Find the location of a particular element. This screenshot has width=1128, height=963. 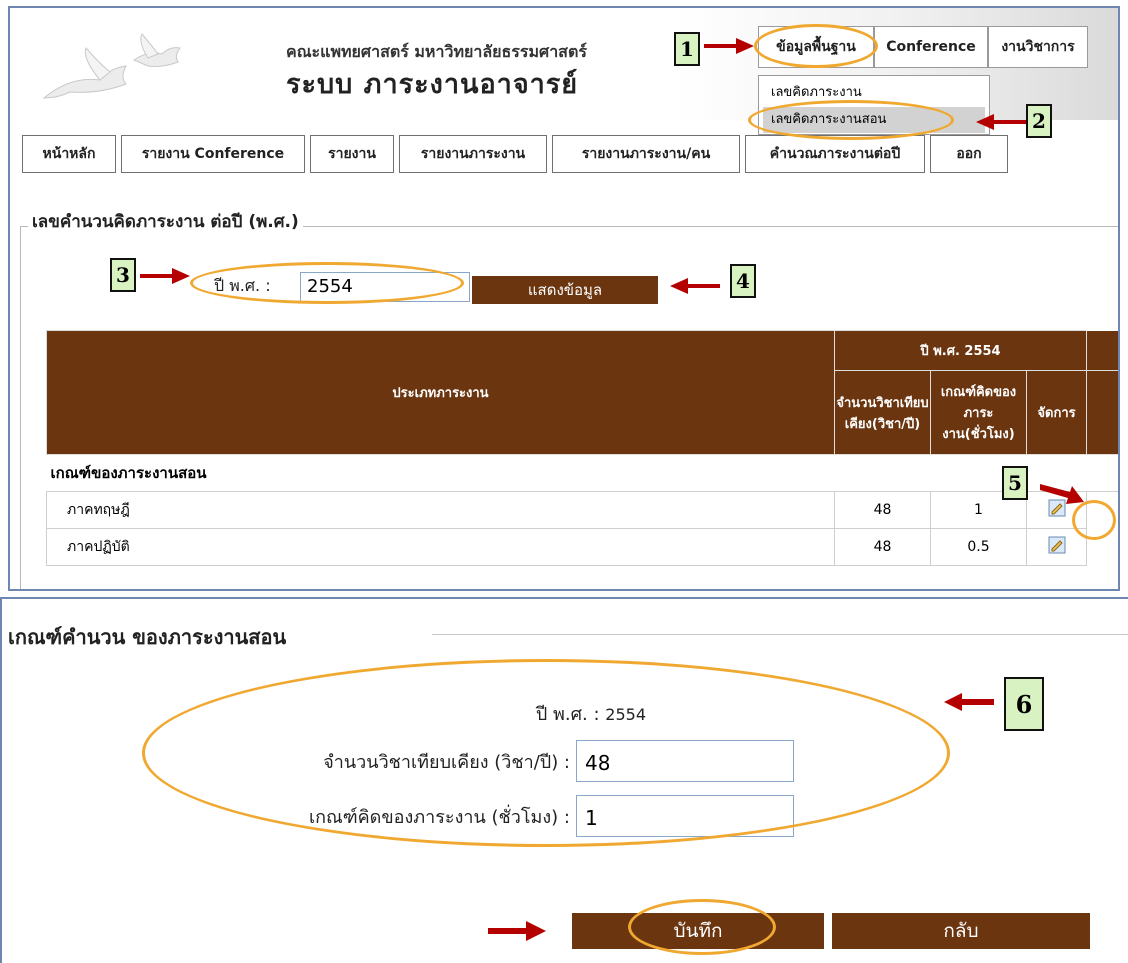

edit-icon is located at coordinates (1057, 545).